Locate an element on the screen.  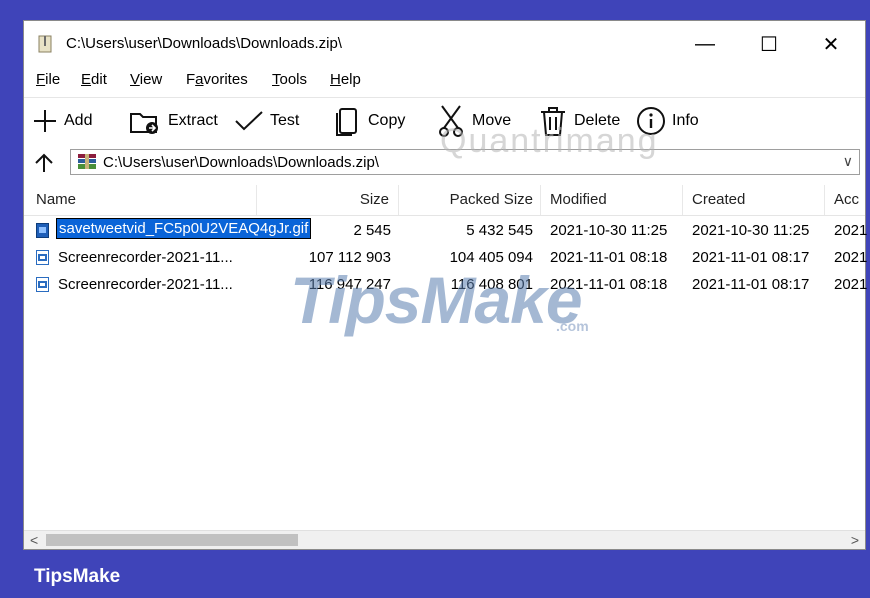
horizontal-scrollbar: < > is located at coordinates (444, 539).